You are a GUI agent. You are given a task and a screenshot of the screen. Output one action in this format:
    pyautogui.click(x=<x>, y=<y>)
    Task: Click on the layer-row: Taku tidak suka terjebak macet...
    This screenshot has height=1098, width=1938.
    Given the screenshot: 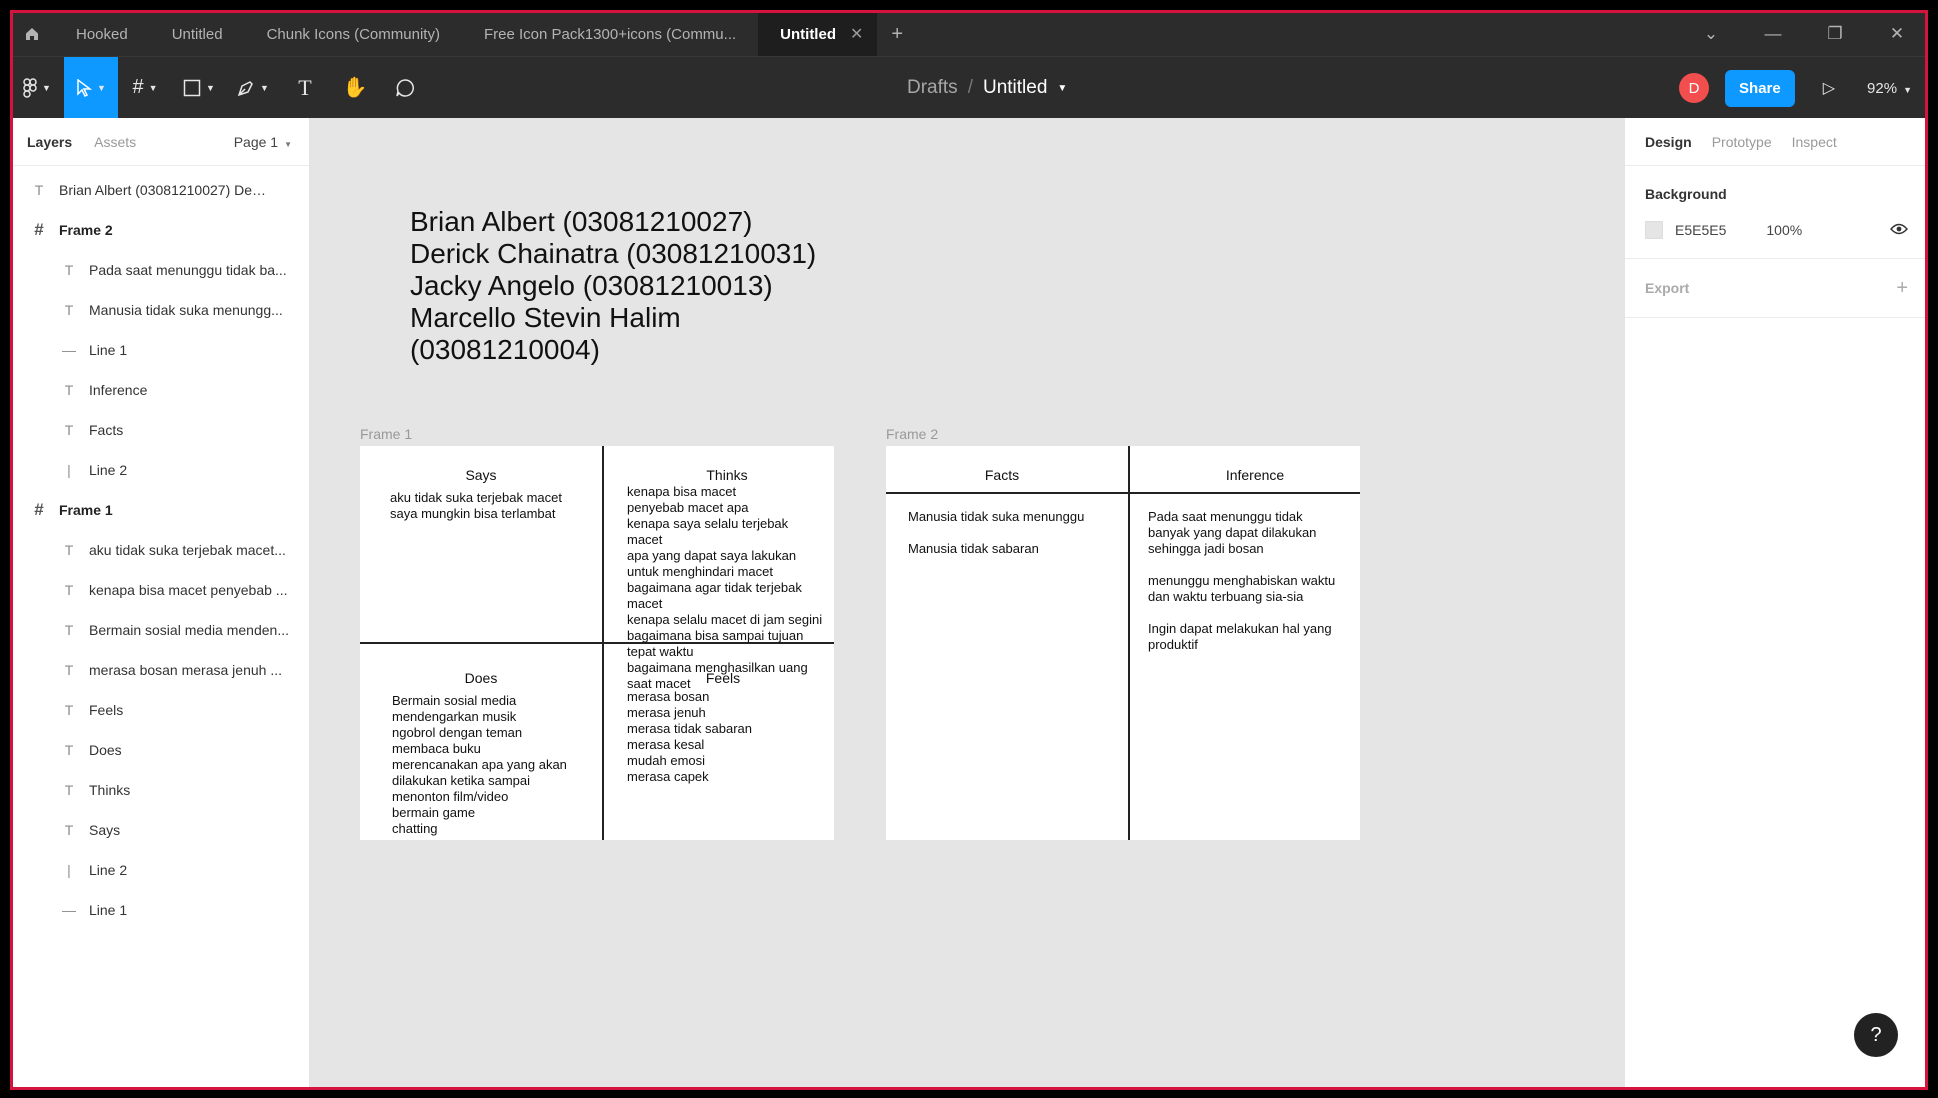 What is the action you would take?
    pyautogui.click(x=159, y=550)
    